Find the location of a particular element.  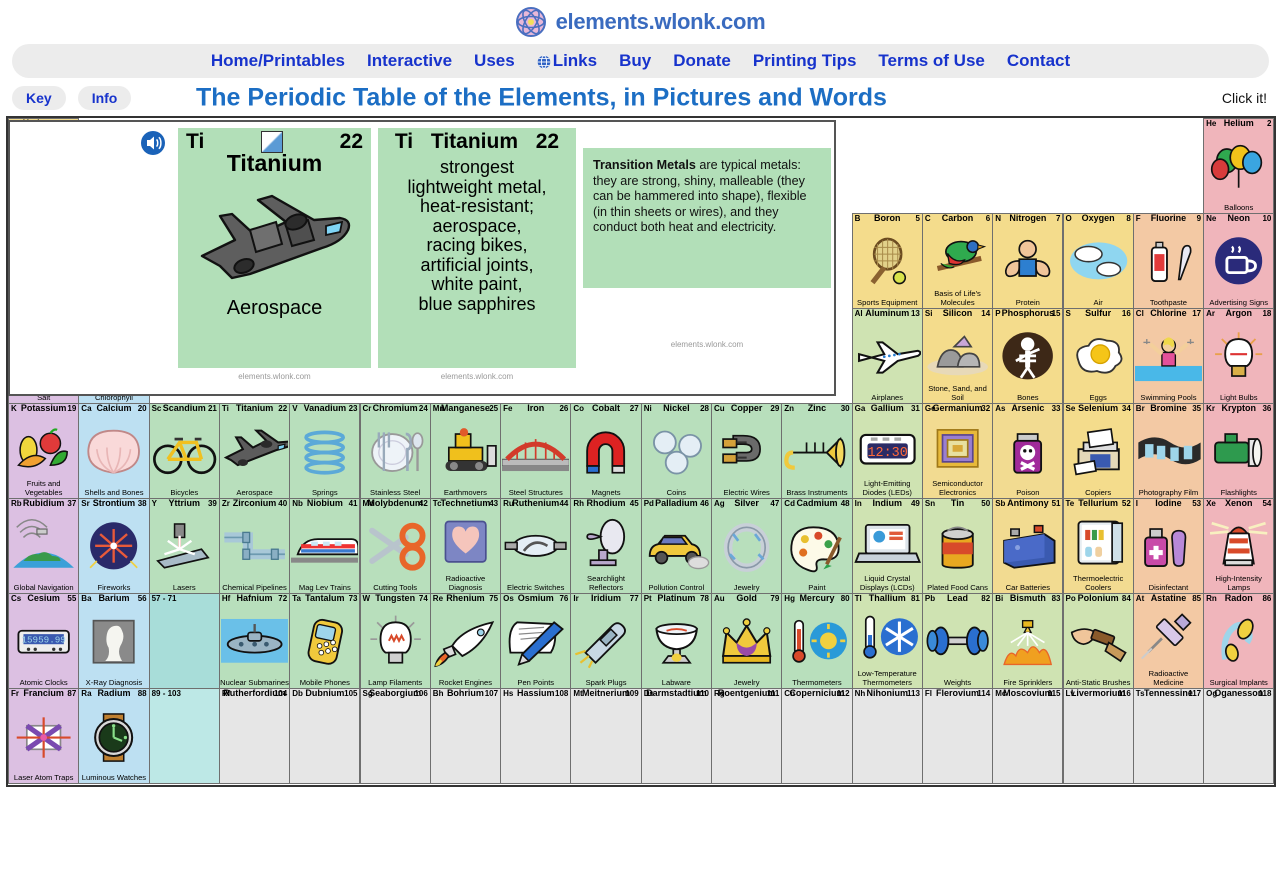

element-cell-ca: Ca 20 Calcium Shells and Bones is located at coordinates (114, 451).